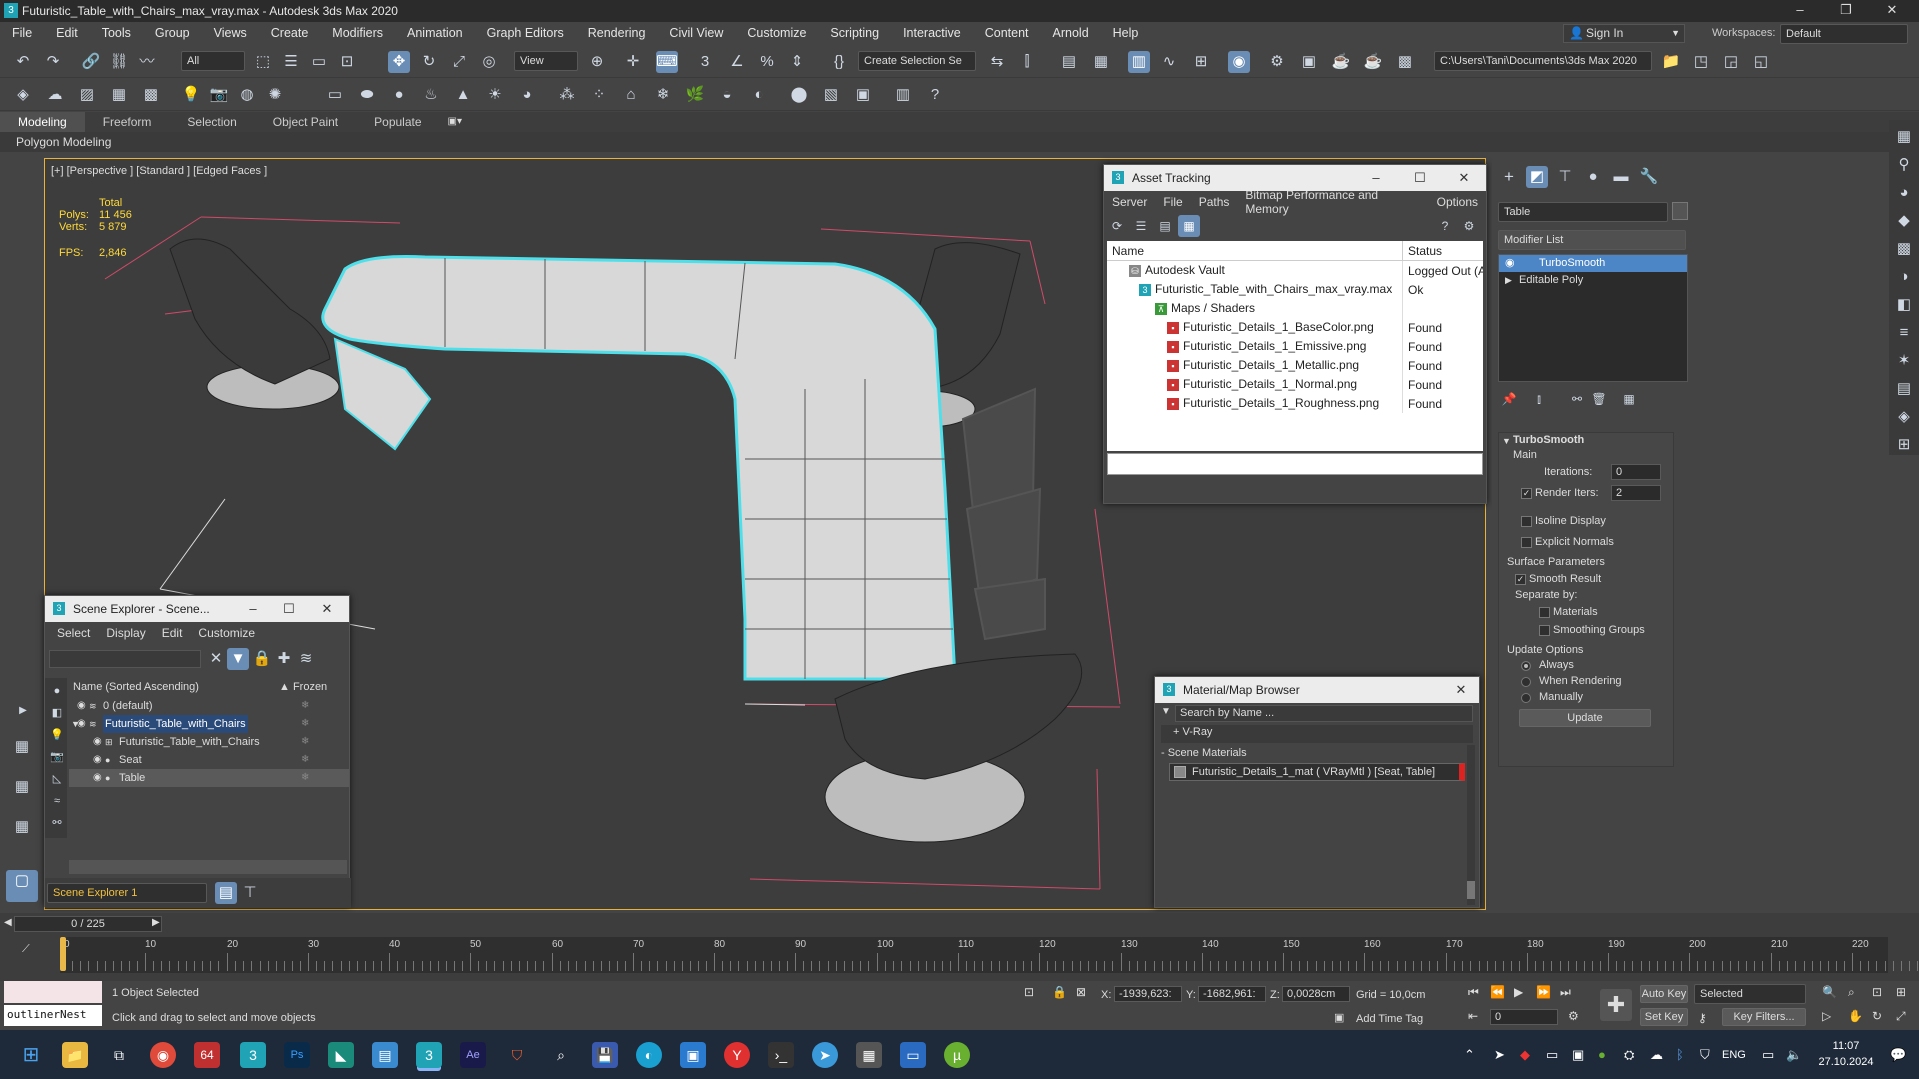 Image resolution: width=1919 pixels, height=1079 pixels. Describe the element at coordinates (1129, 202) in the screenshot. I see `asset-menu-server: Server` at that location.